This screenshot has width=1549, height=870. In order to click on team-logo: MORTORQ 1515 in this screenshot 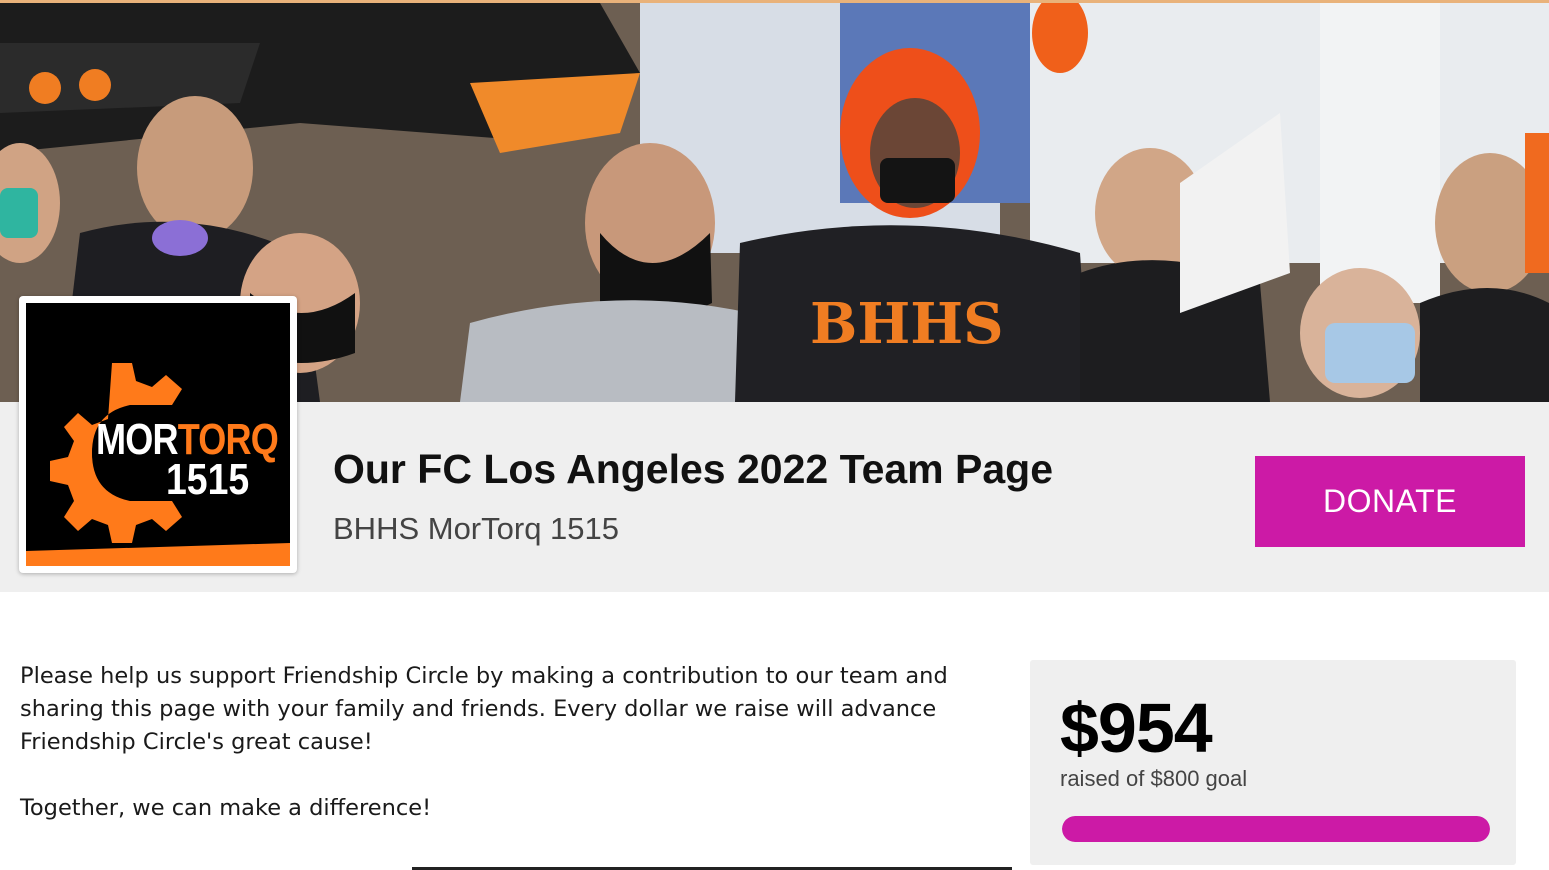, I will do `click(158, 434)`.